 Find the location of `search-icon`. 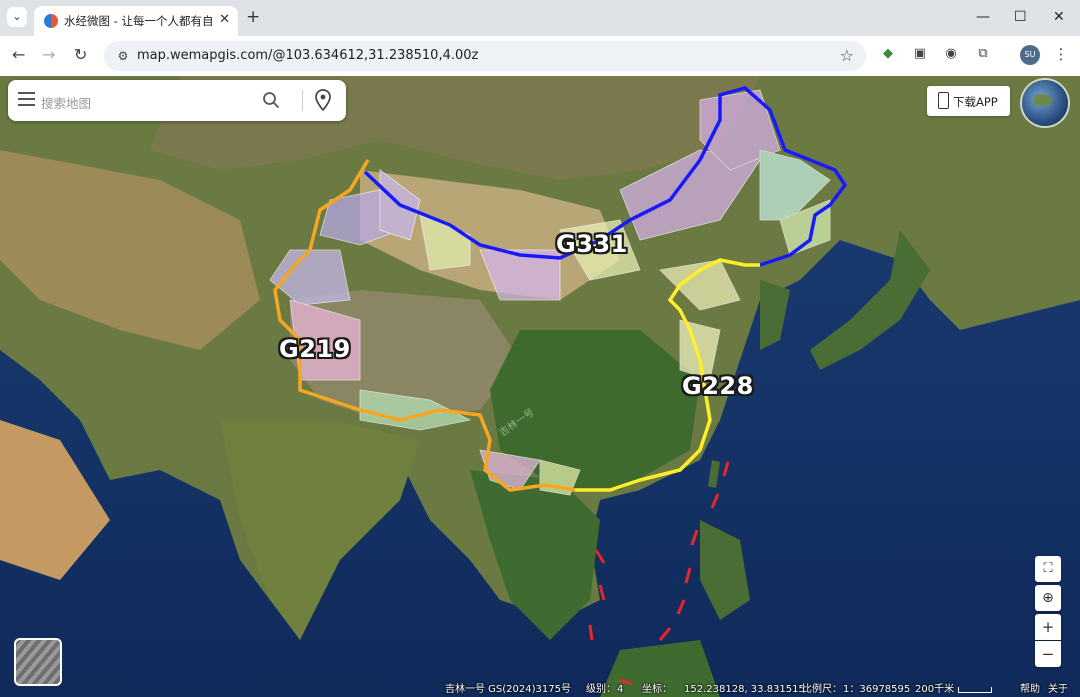

search-icon is located at coordinates (271, 100).